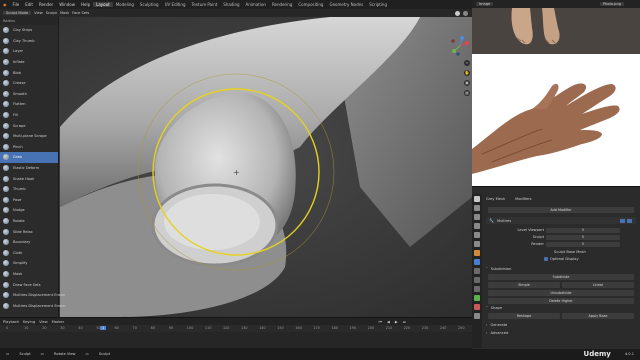 The height and width of the screenshot is (360, 640). What do you see at coordinates (310, 4) in the screenshot?
I see `tab-compositing: Compositing` at bounding box center [310, 4].